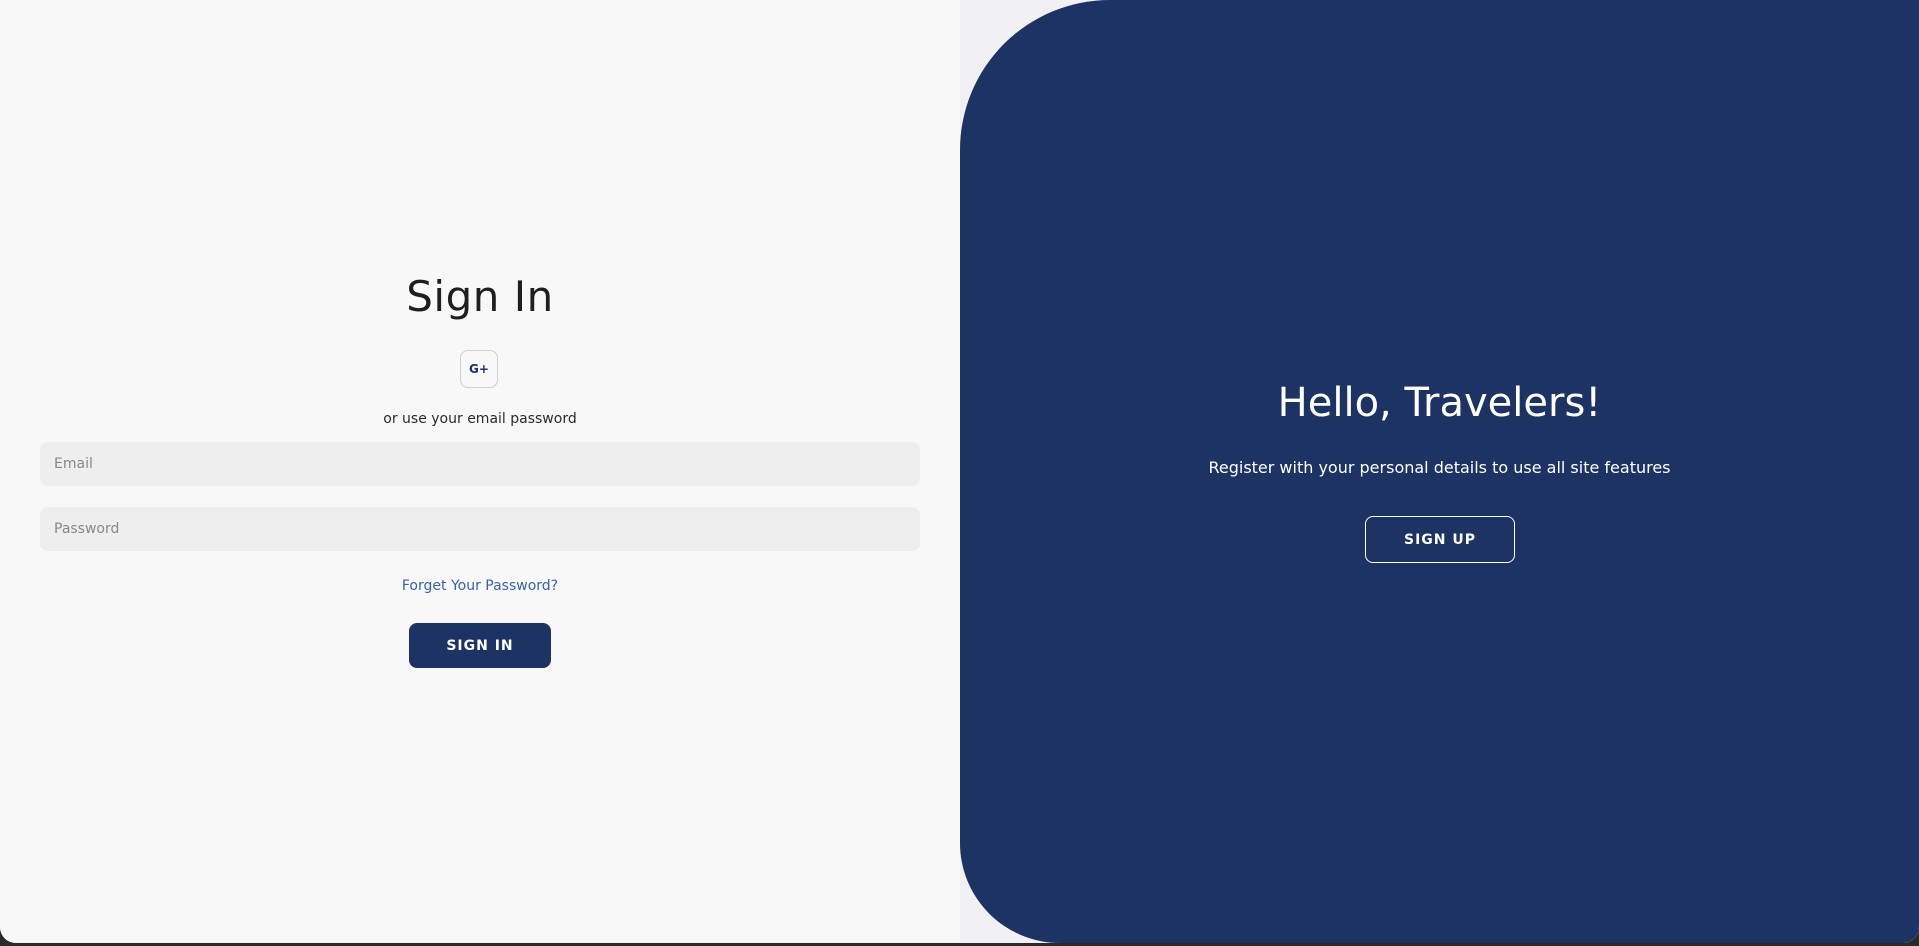 The width and height of the screenshot is (1919, 946). Describe the element at coordinates (480, 586) in the screenshot. I see `forgot-password-link: Forget Your Password?` at that location.